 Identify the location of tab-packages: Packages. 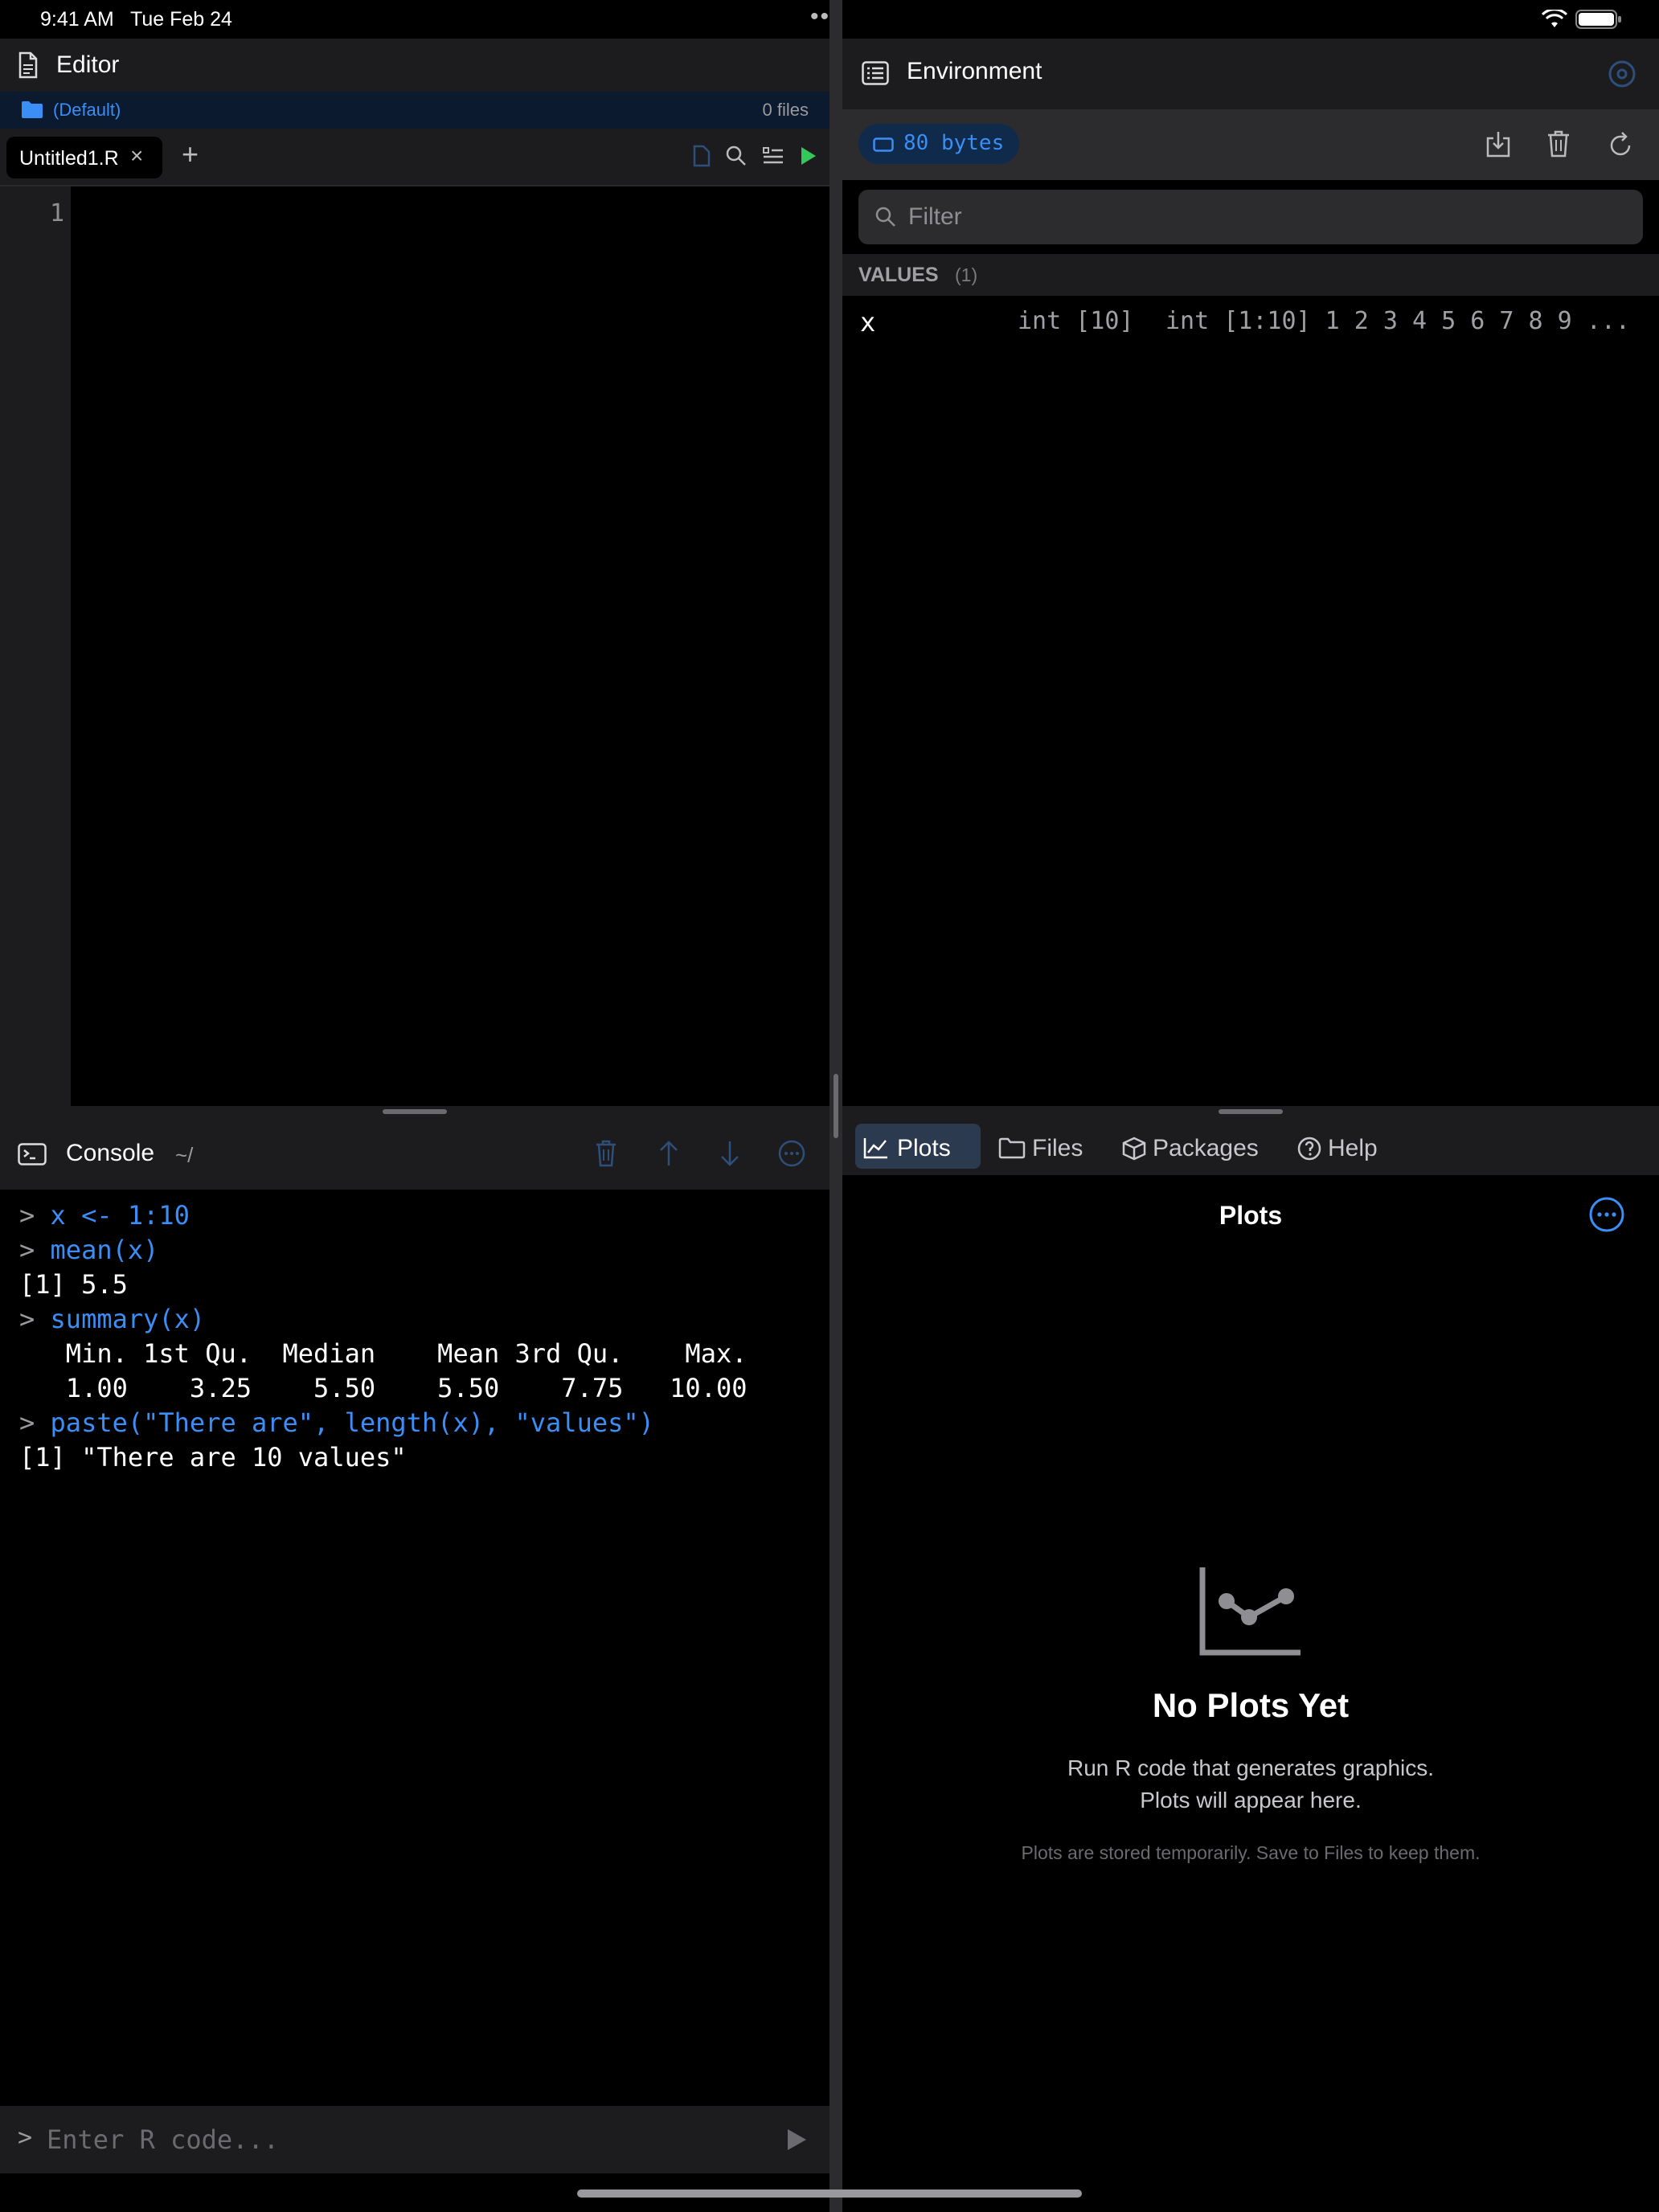
(1192, 1146).